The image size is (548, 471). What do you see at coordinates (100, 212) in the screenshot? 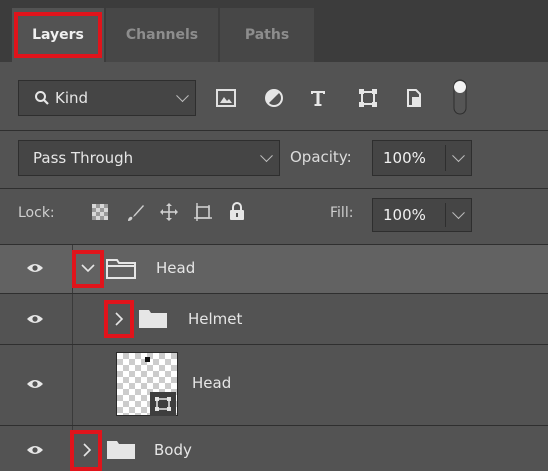
I see `lock-transparent-pixels-icon` at bounding box center [100, 212].